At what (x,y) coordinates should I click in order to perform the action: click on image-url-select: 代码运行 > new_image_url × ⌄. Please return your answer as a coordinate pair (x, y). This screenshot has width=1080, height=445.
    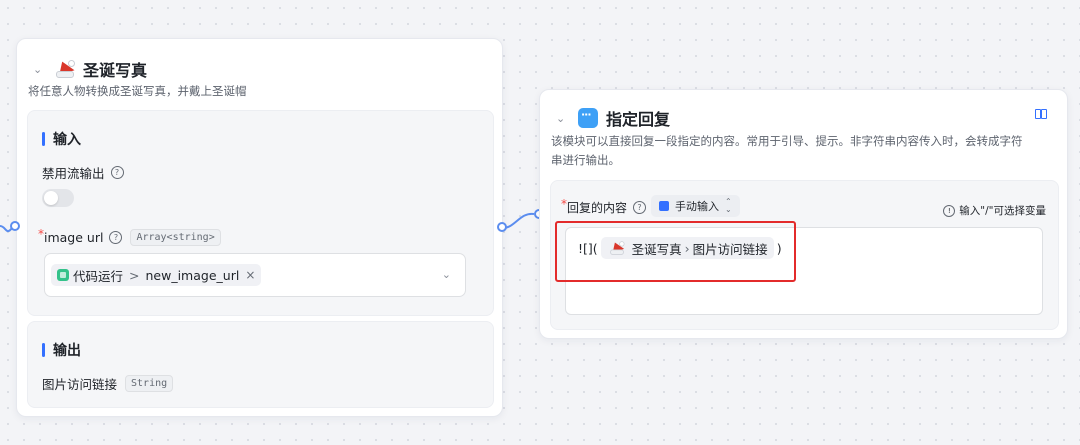
    Looking at the image, I should click on (255, 275).